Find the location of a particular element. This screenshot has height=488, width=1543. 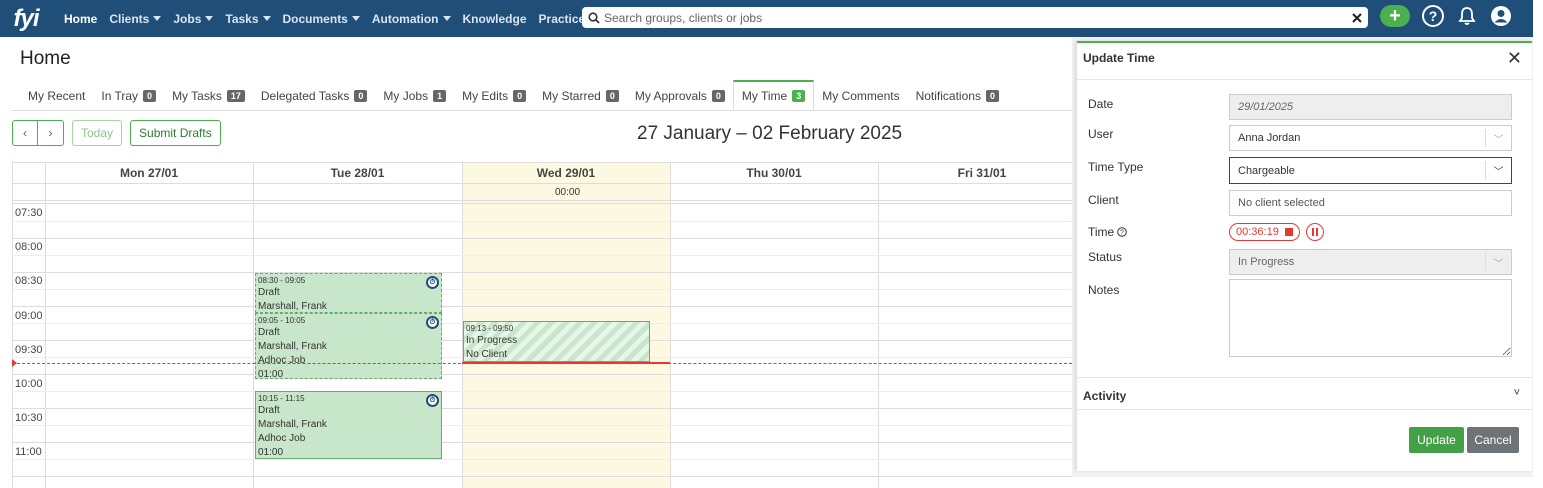

client-select: No client selected is located at coordinates (1370, 203).